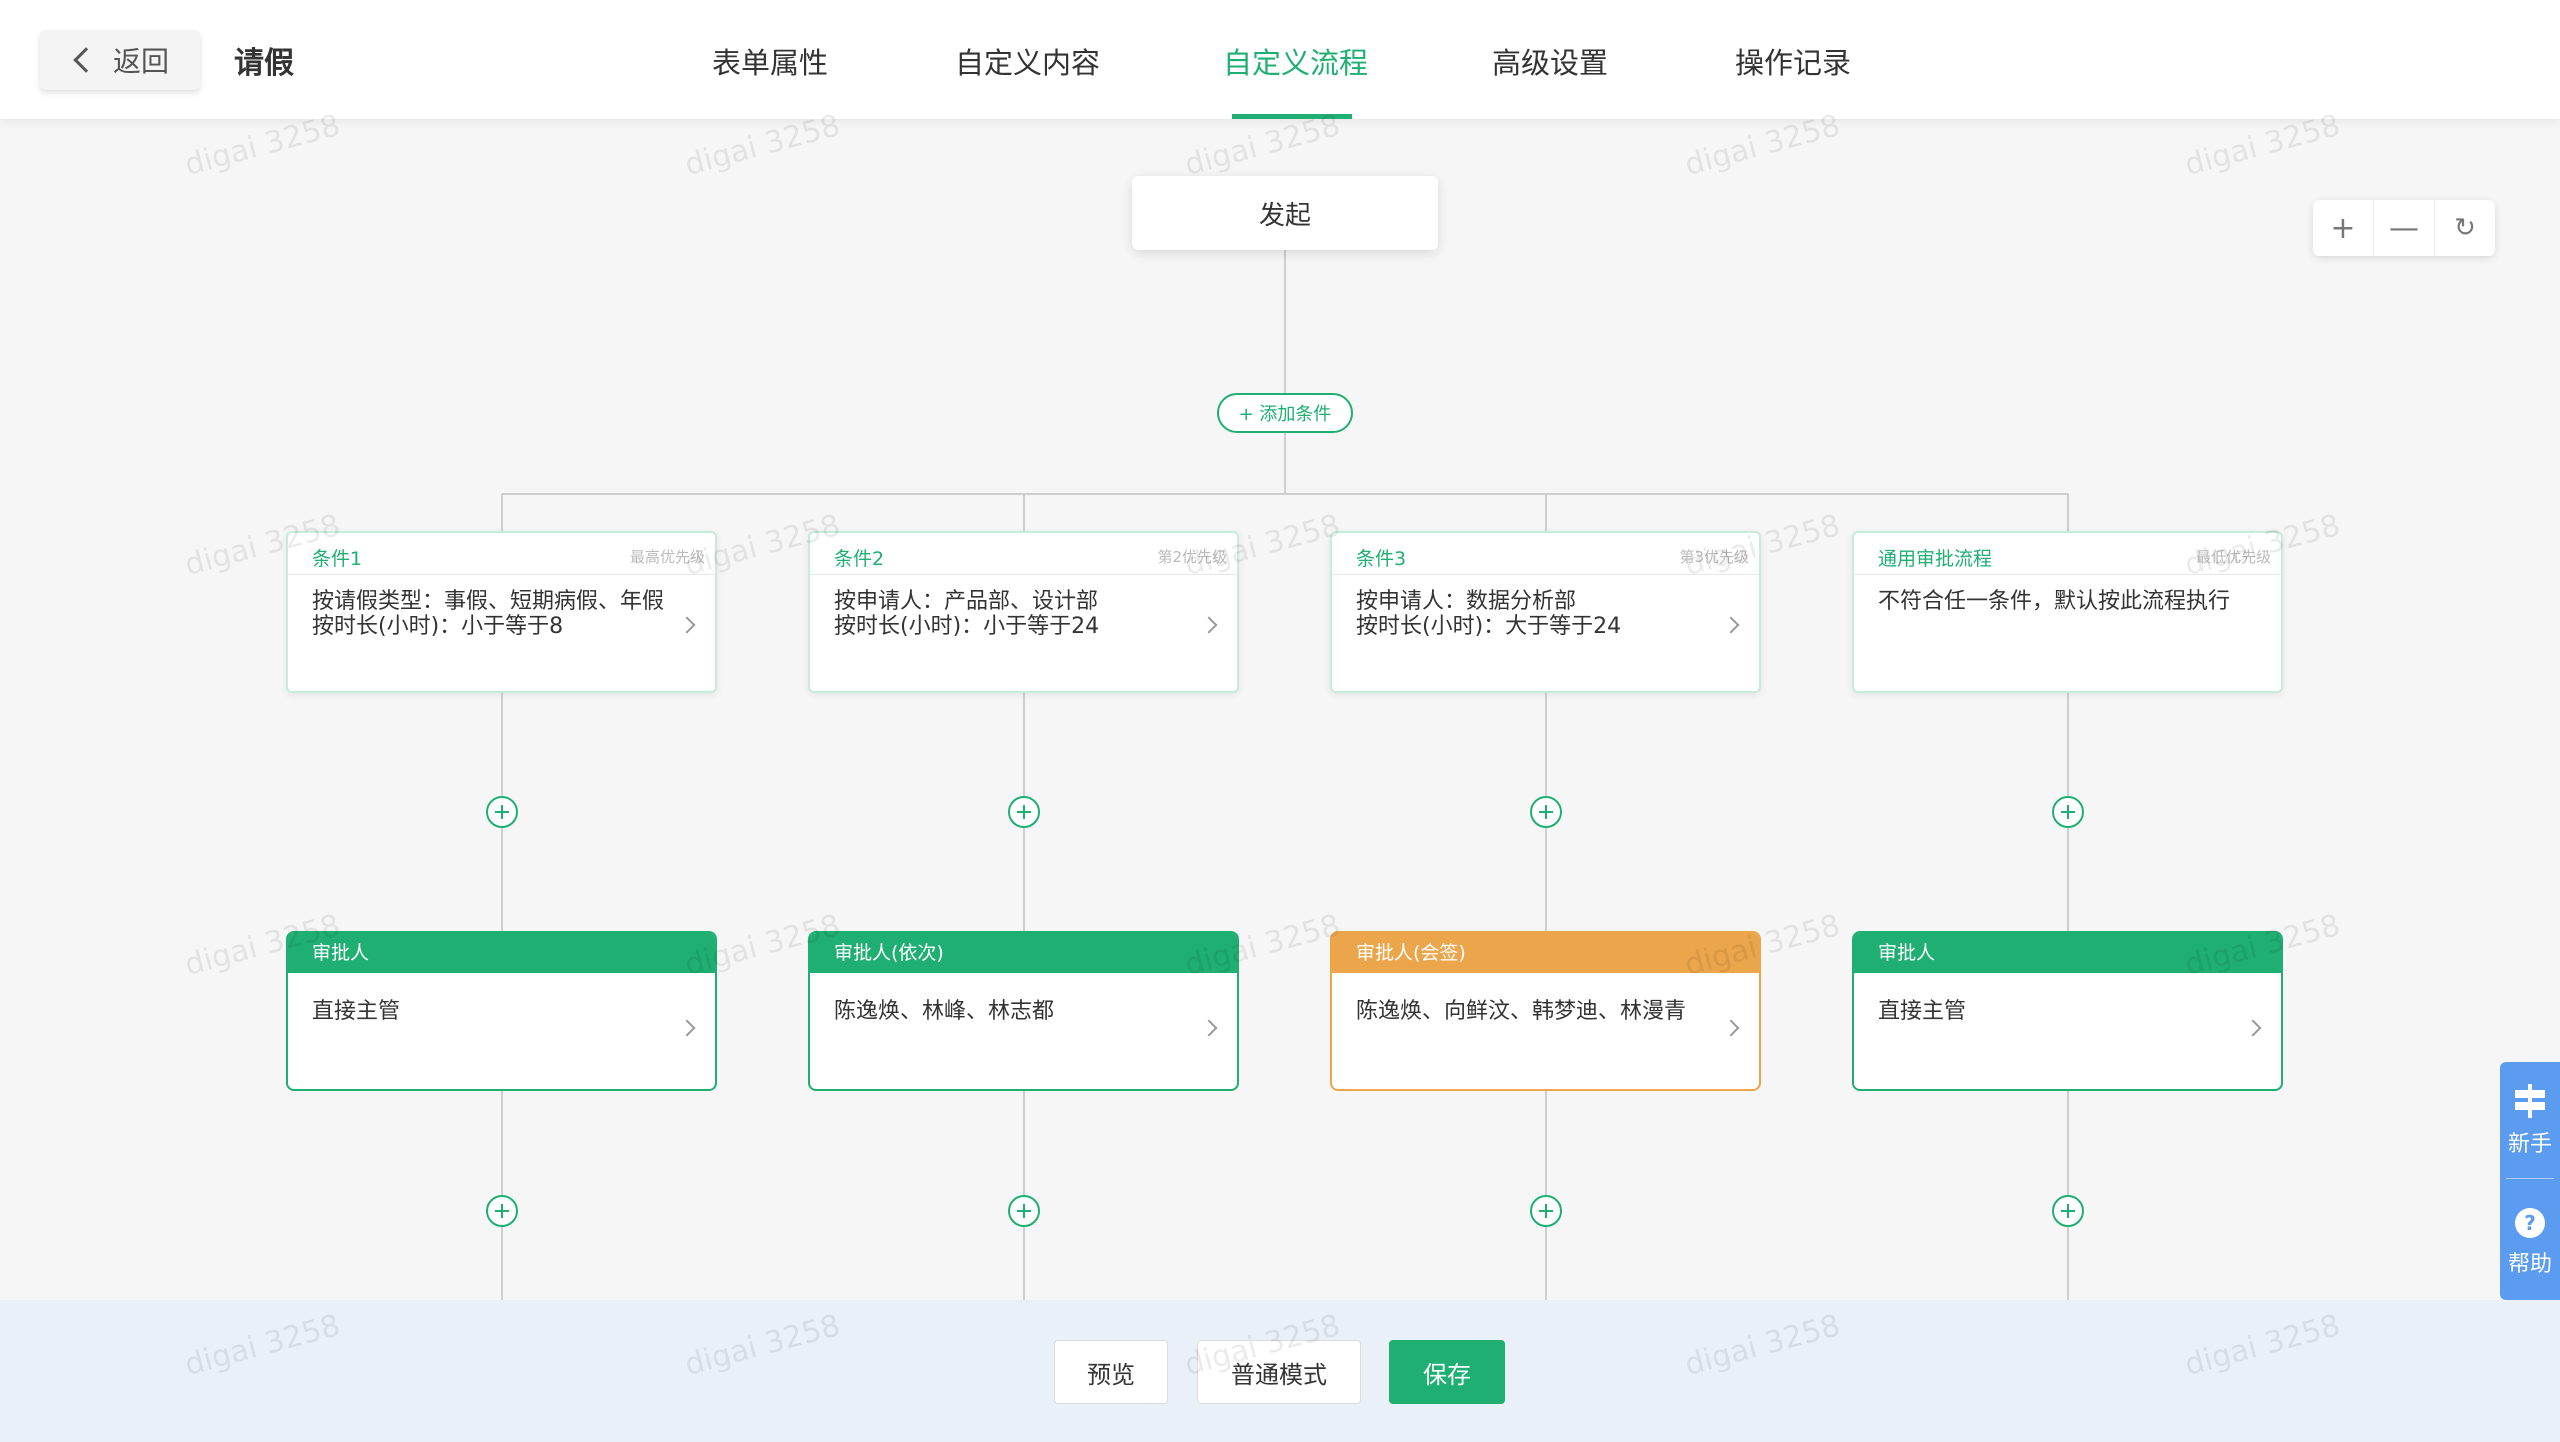 This screenshot has width=2560, height=1442. What do you see at coordinates (1521, 1011) in the screenshot?
I see `approver-names: 陈逸焕、向鲜汶、韩梦迪、林漫青` at bounding box center [1521, 1011].